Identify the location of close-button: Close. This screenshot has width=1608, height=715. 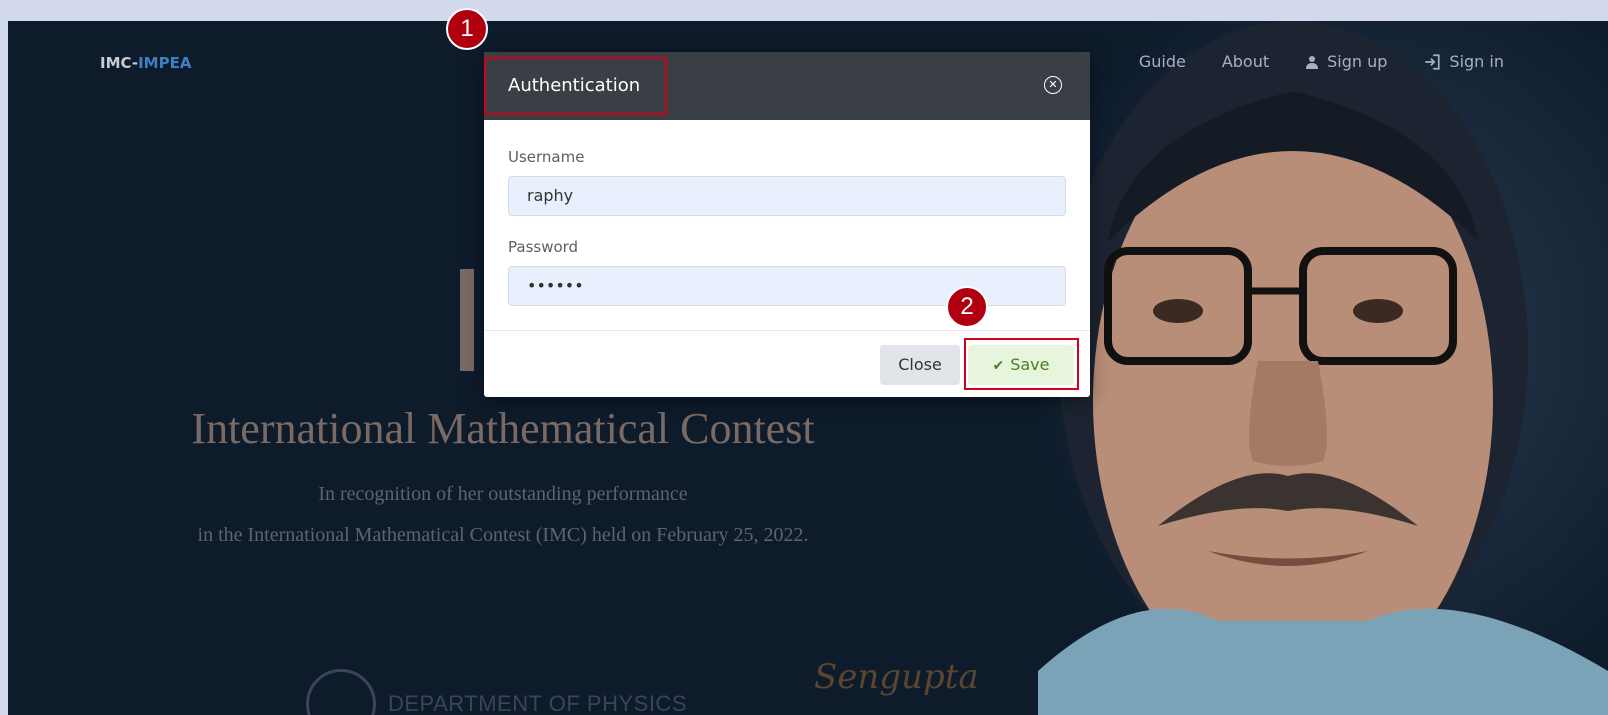
(920, 365).